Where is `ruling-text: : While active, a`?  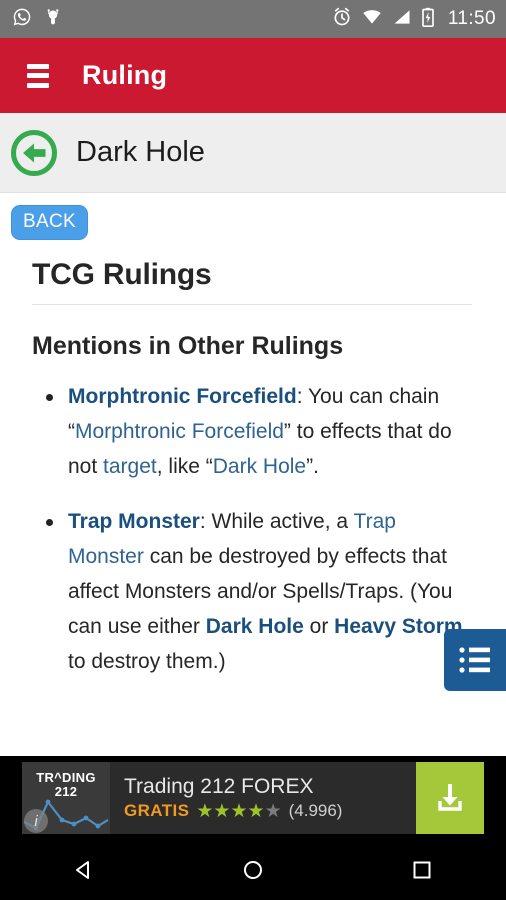
ruling-text: : While active, a is located at coordinates (276, 521).